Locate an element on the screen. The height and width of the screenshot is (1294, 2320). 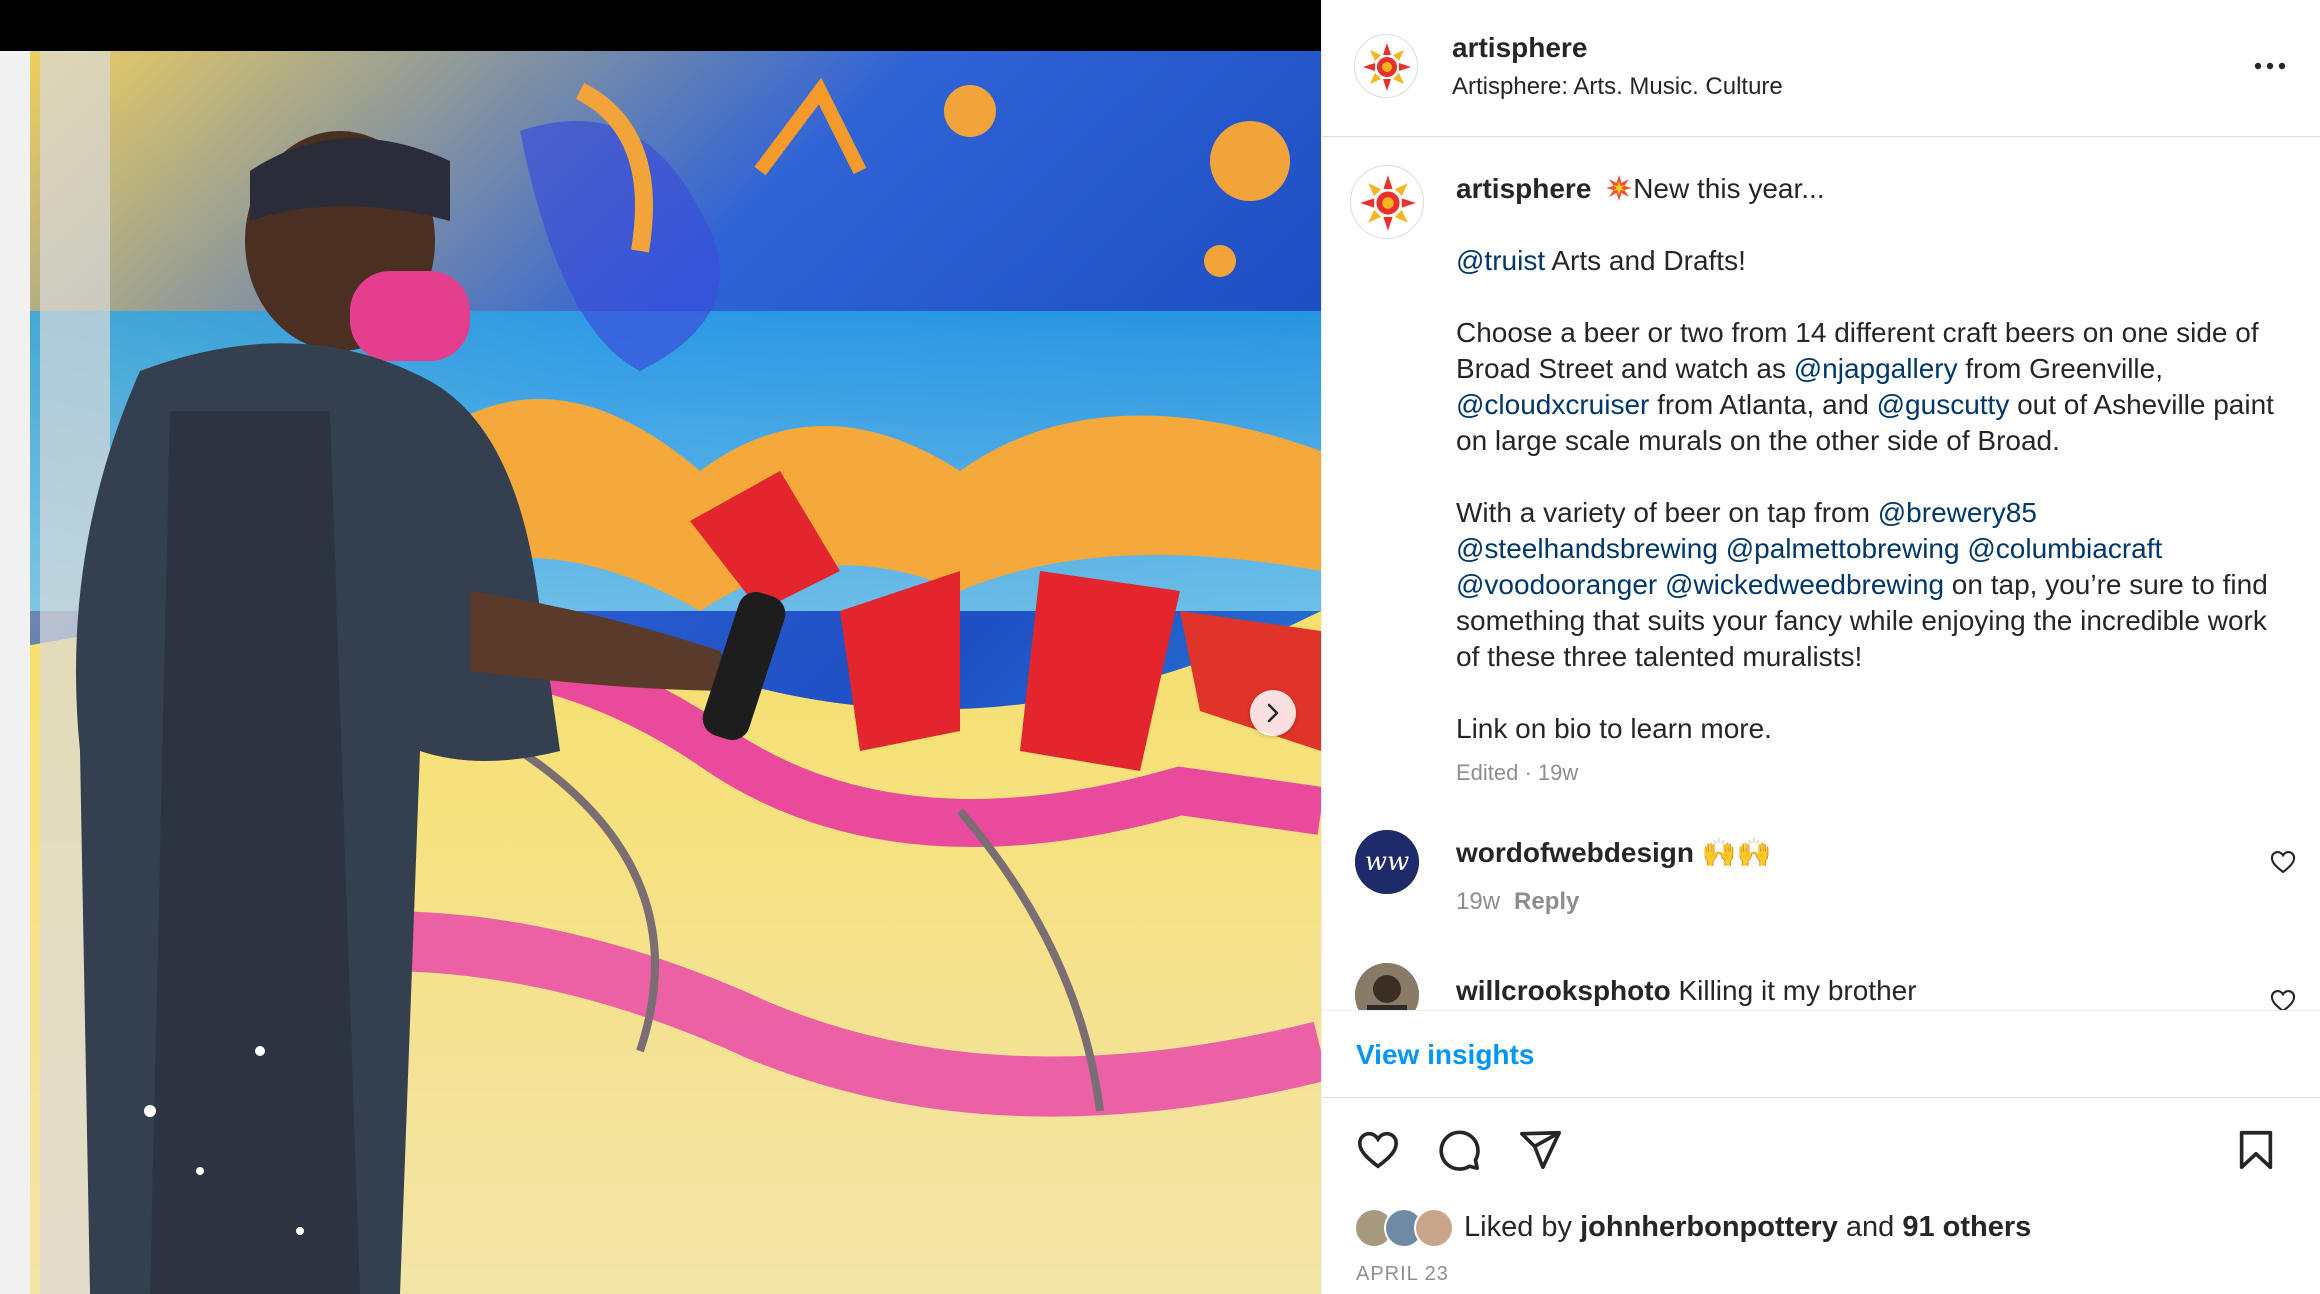
collision-emoji-icon is located at coordinates (1619, 188).